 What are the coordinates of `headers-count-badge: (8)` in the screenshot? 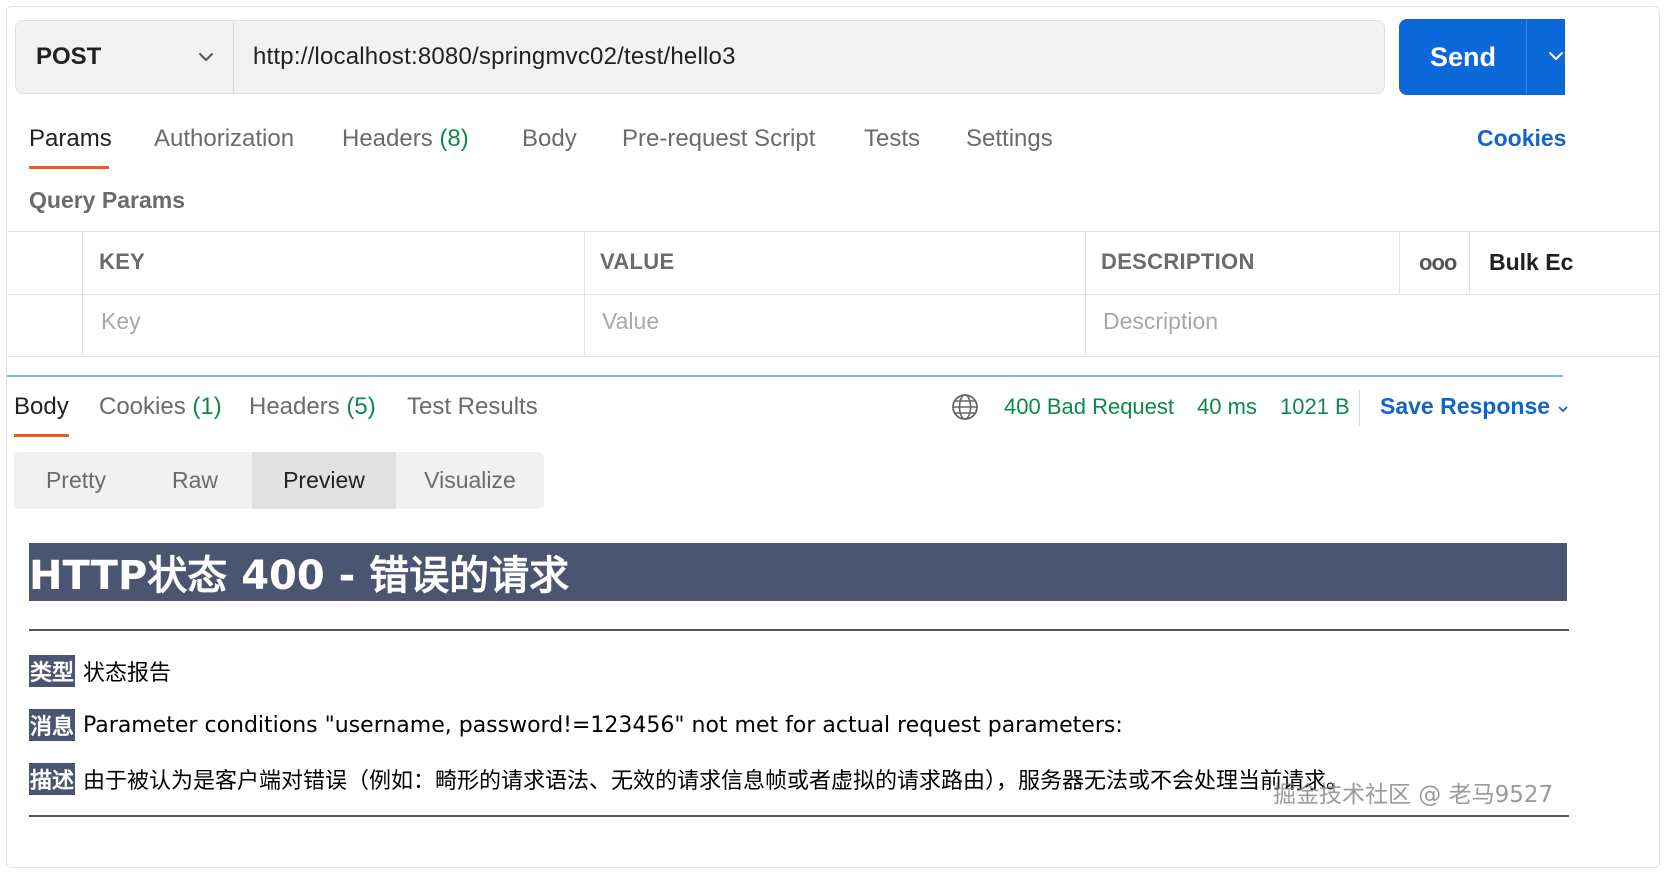 It's located at (454, 138).